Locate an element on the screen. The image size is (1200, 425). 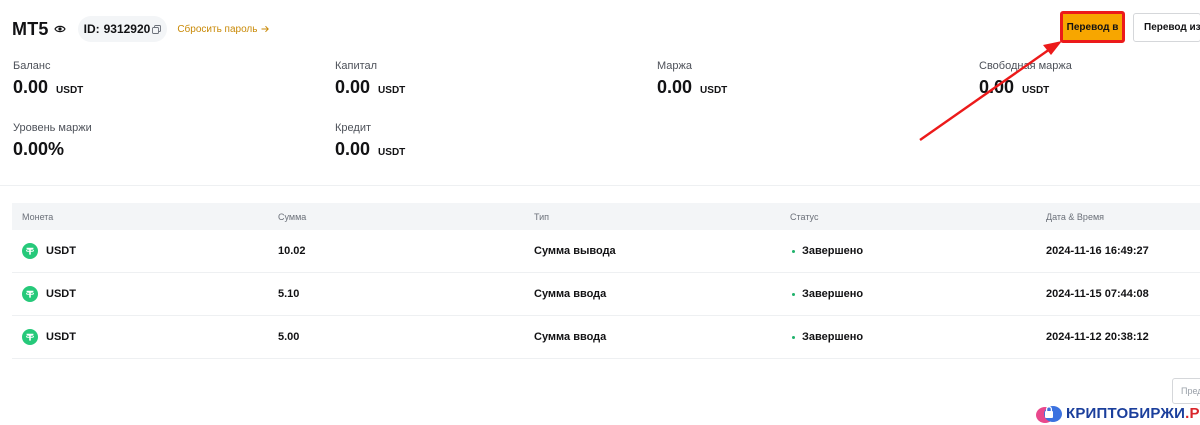
datetime-cell: 2024-11-16 16:49:27 is located at coordinates (1097, 251).